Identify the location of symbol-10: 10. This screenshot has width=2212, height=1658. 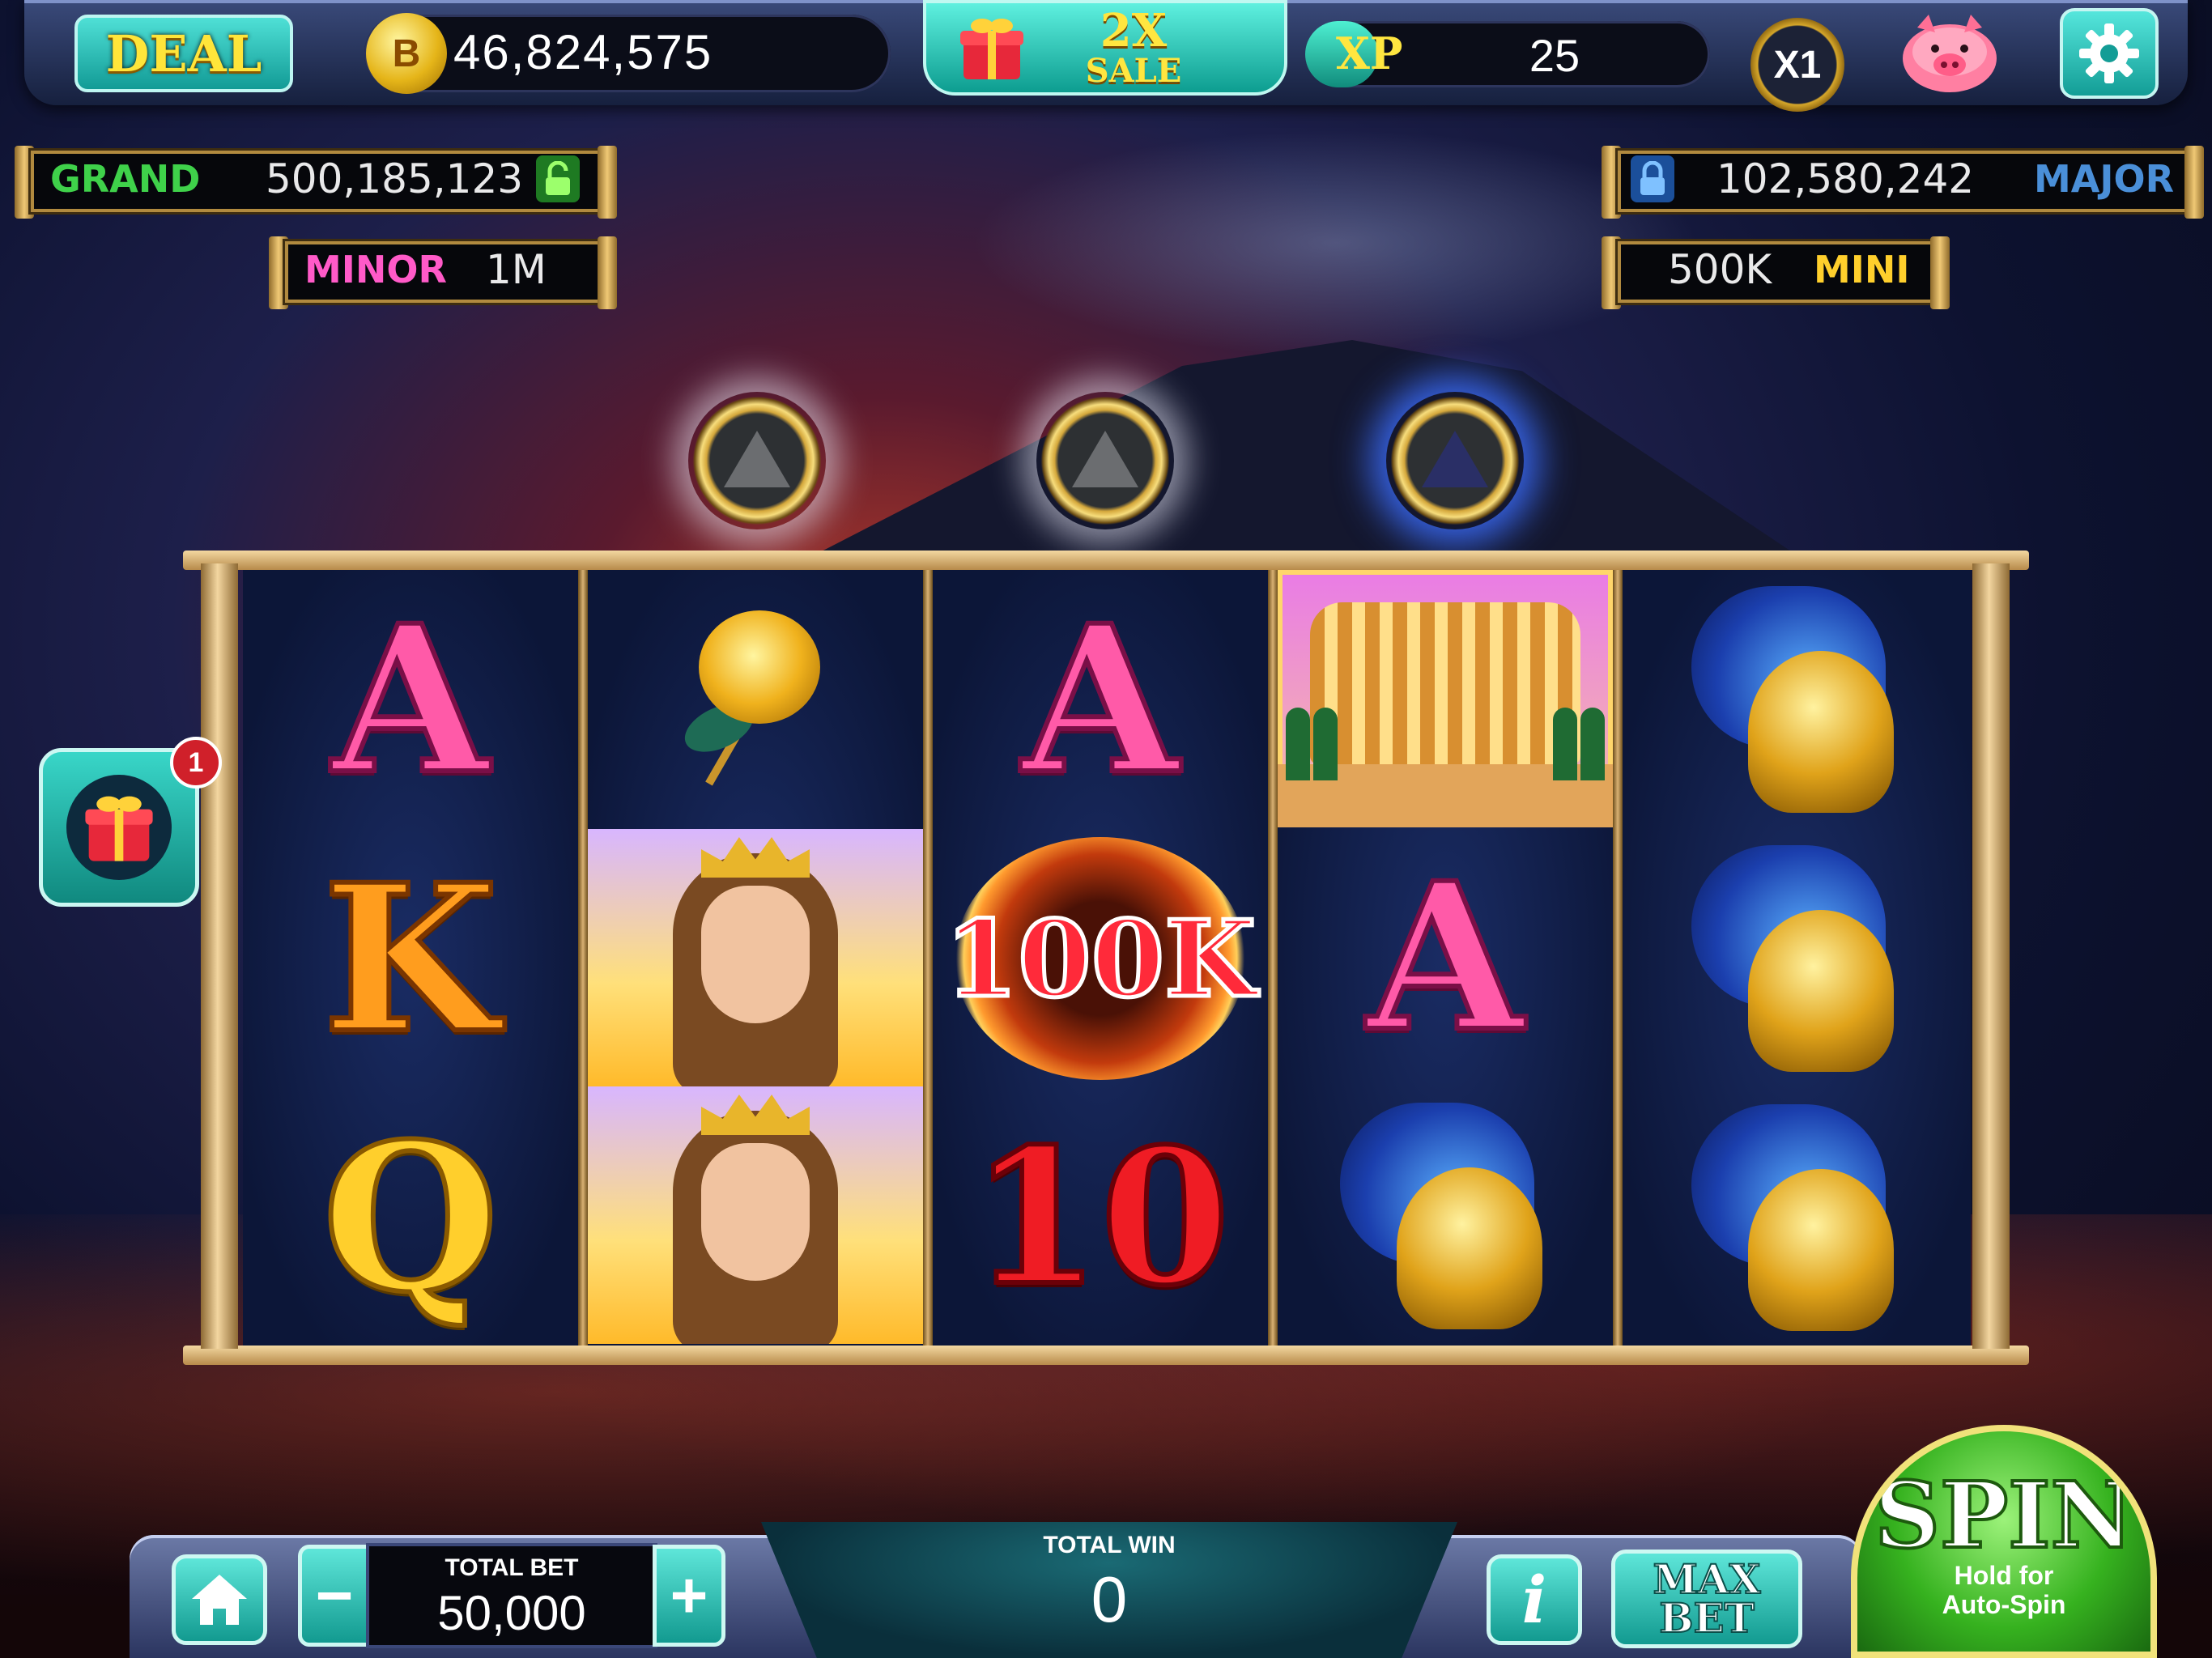
(1101, 1217).